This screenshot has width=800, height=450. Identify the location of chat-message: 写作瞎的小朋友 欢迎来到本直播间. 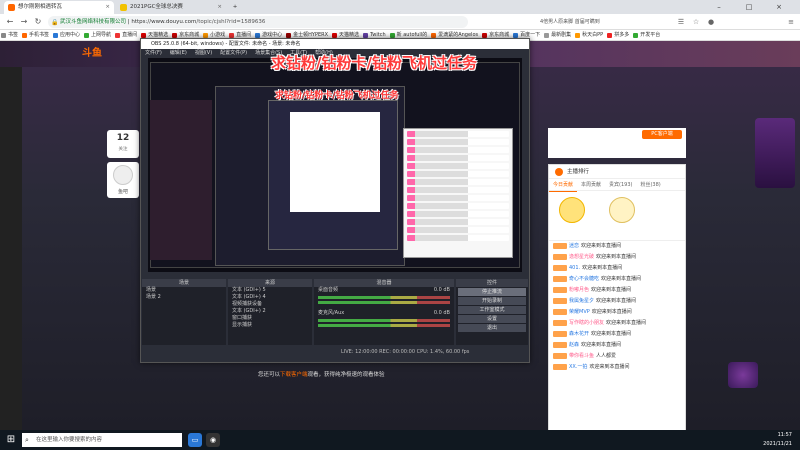
(617, 323).